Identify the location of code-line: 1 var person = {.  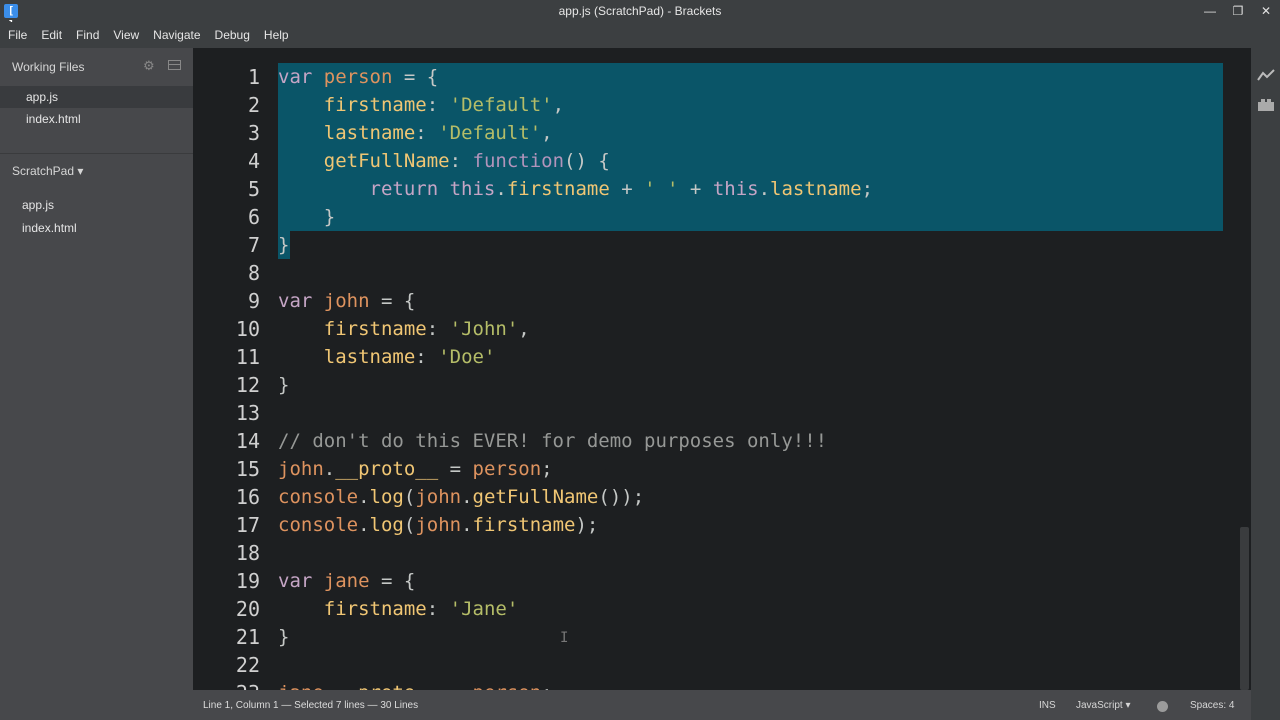
(343, 77).